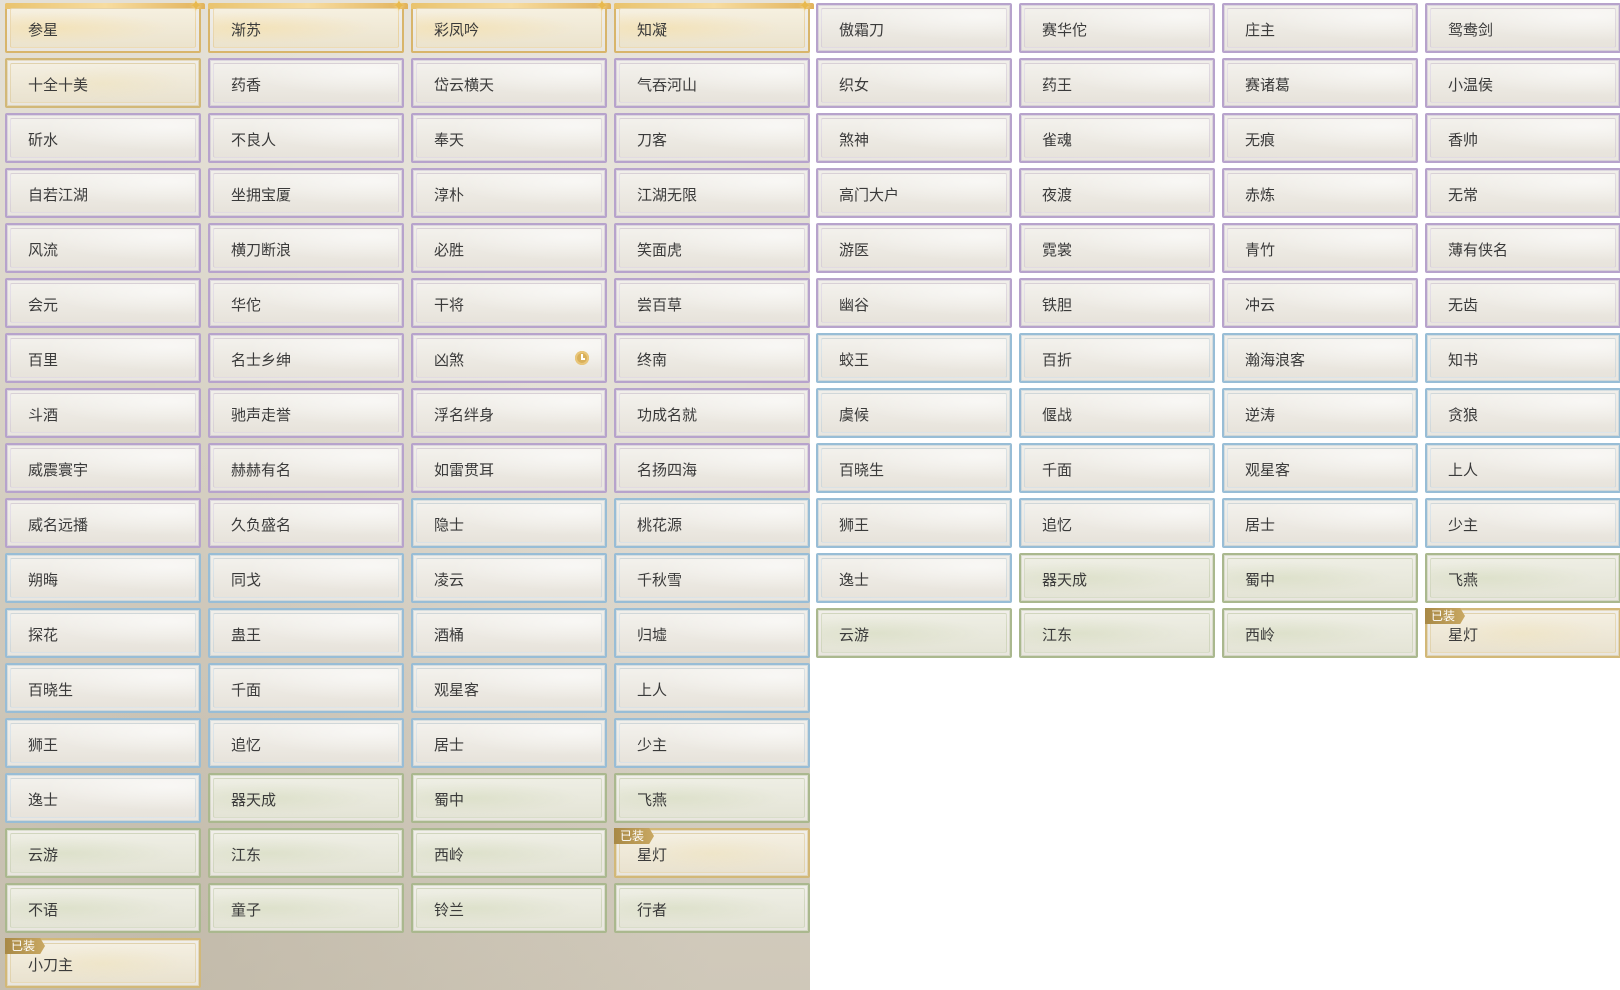  What do you see at coordinates (712, 358) in the screenshot?
I see `title-card: 终南` at bounding box center [712, 358].